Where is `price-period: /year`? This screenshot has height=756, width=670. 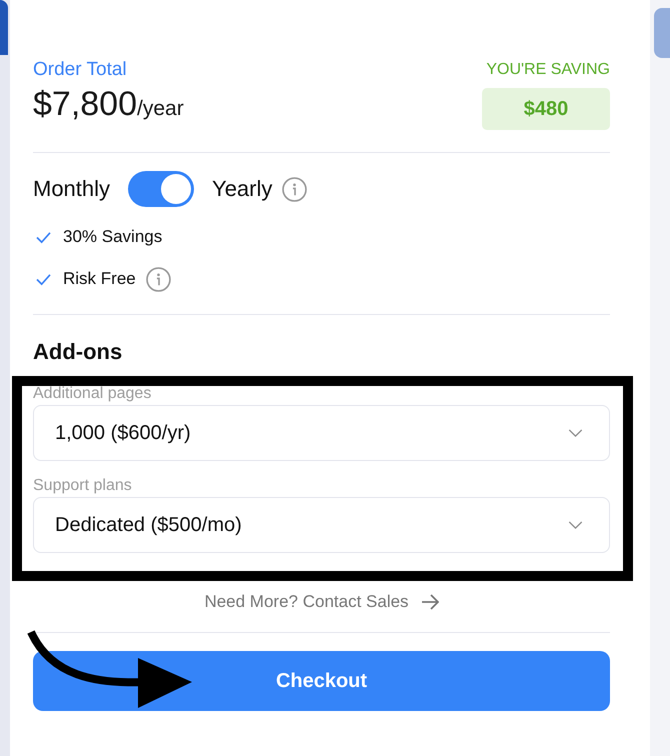 price-period: /year is located at coordinates (160, 108).